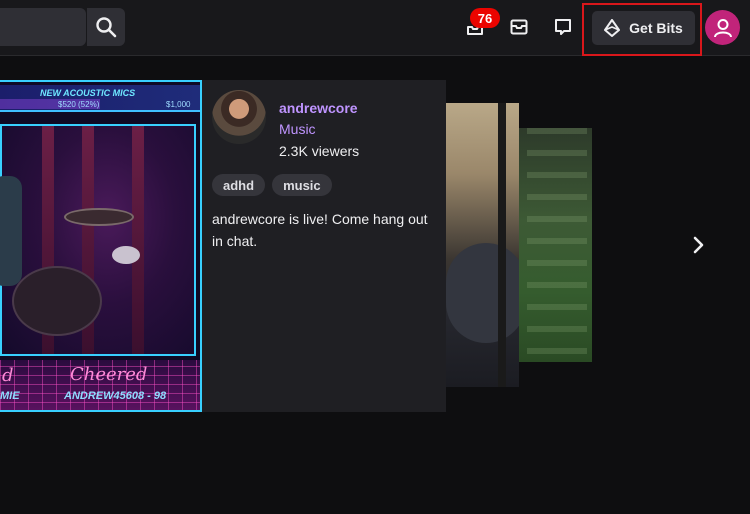 This screenshot has height=514, width=750. I want to click on goal-bar: NEW ACOUSTIC MICS $520 (52%) $1,000, so click(100, 98).